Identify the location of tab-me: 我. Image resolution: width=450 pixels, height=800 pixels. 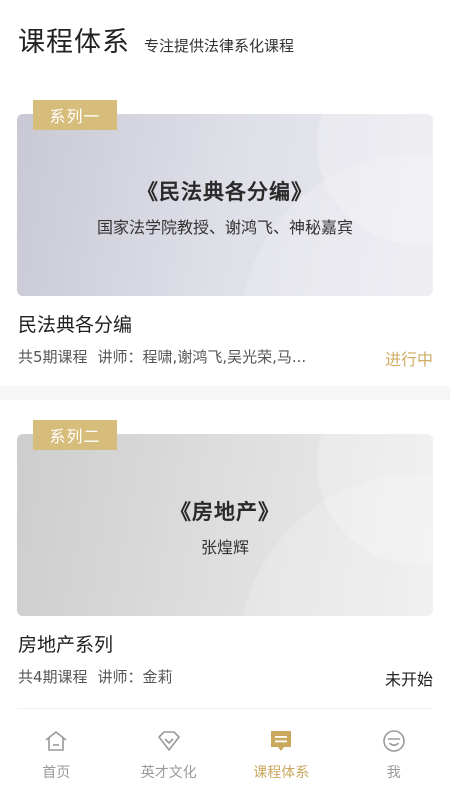
(394, 759).